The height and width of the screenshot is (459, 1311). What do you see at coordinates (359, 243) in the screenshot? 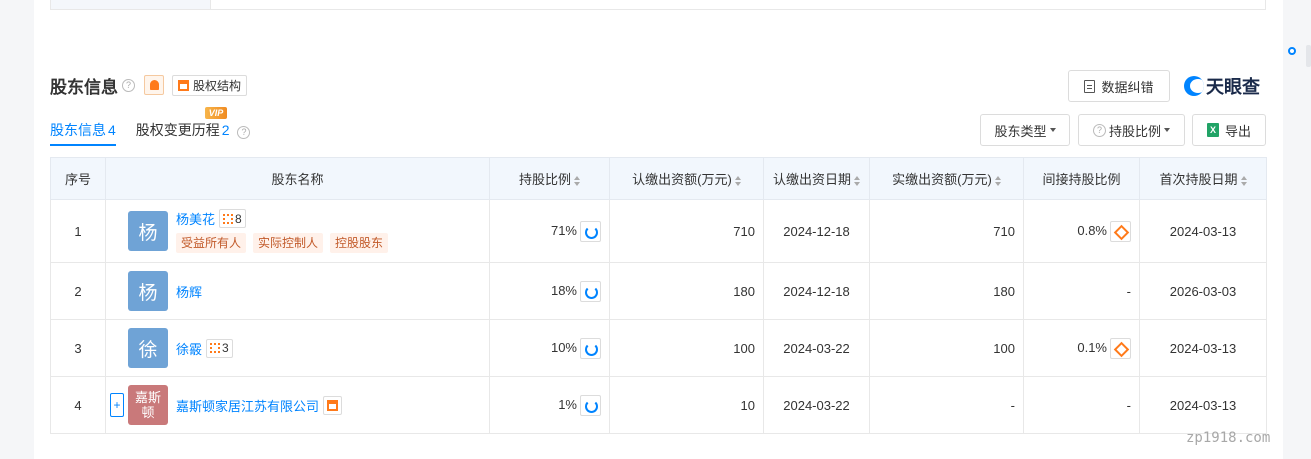
I see `tag-controlling-shareholder: 控股股东` at bounding box center [359, 243].